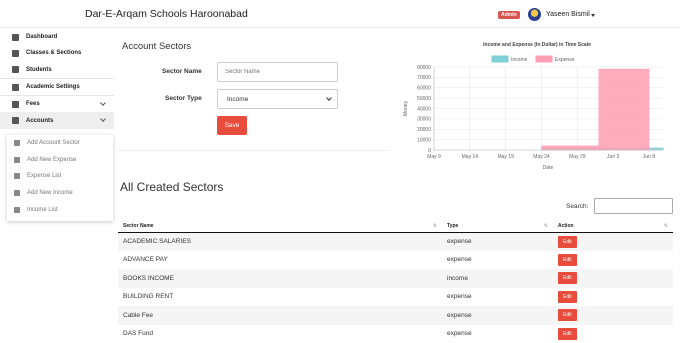 Image resolution: width=680 pixels, height=343 pixels. Describe the element at coordinates (424, 89) in the screenshot. I see `y-tick-label: 60000` at that location.